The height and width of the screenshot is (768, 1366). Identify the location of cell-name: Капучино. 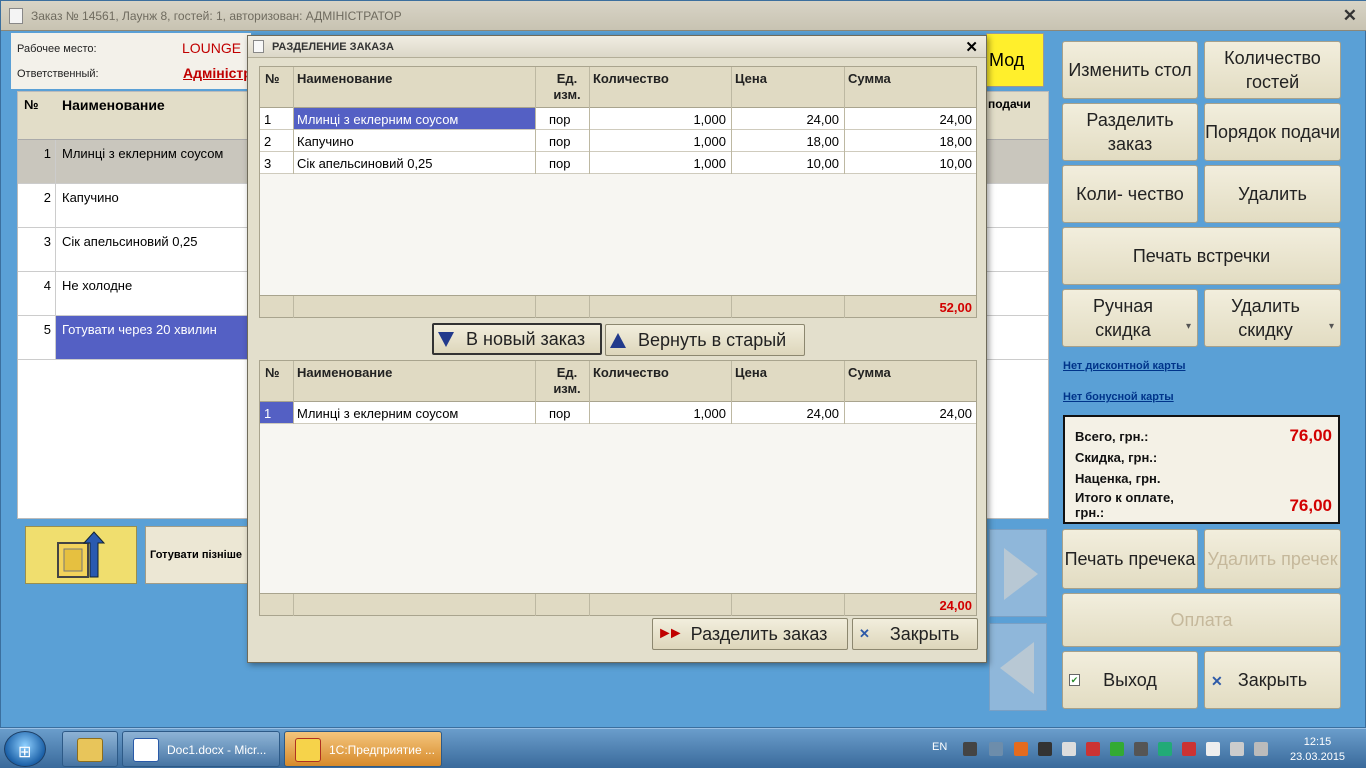
(325, 141).